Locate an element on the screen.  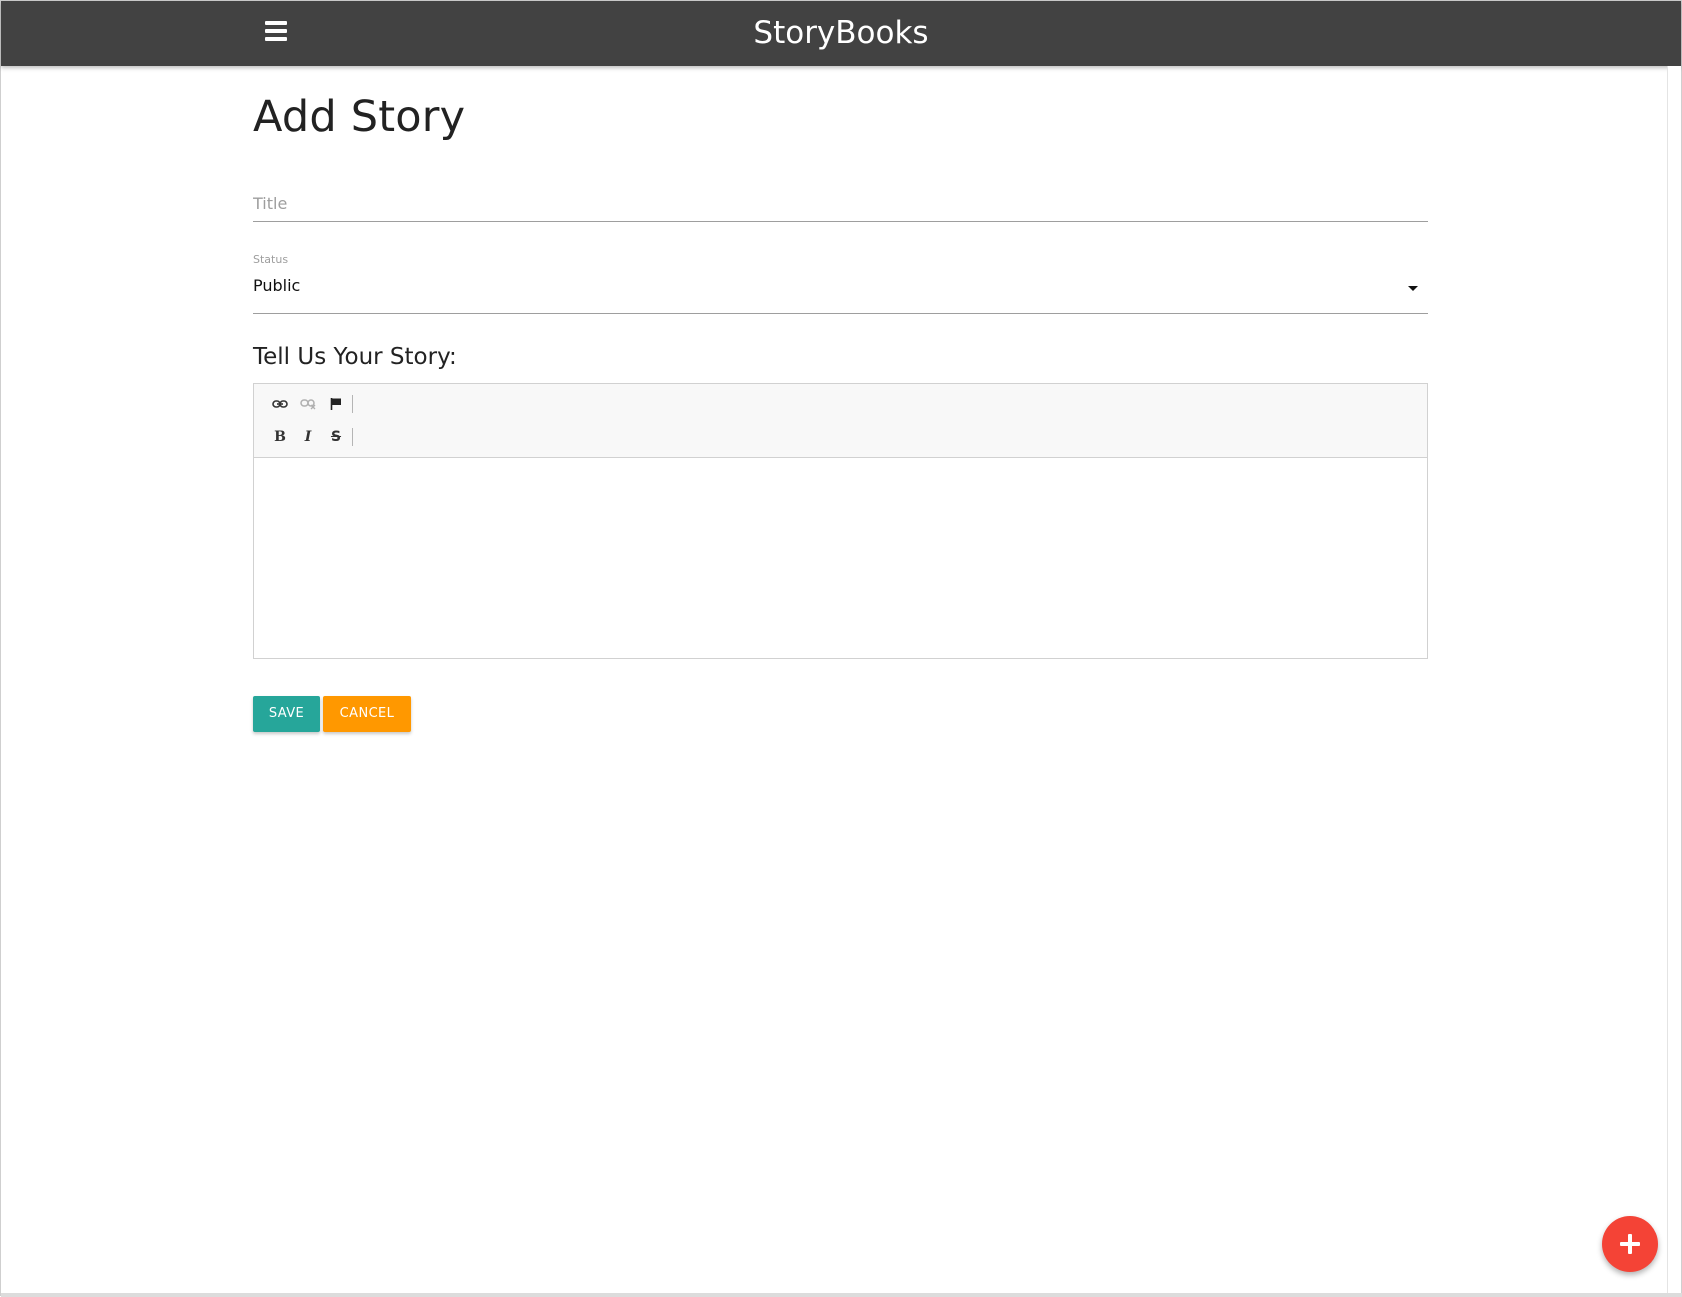
status-label: Status is located at coordinates (271, 259).